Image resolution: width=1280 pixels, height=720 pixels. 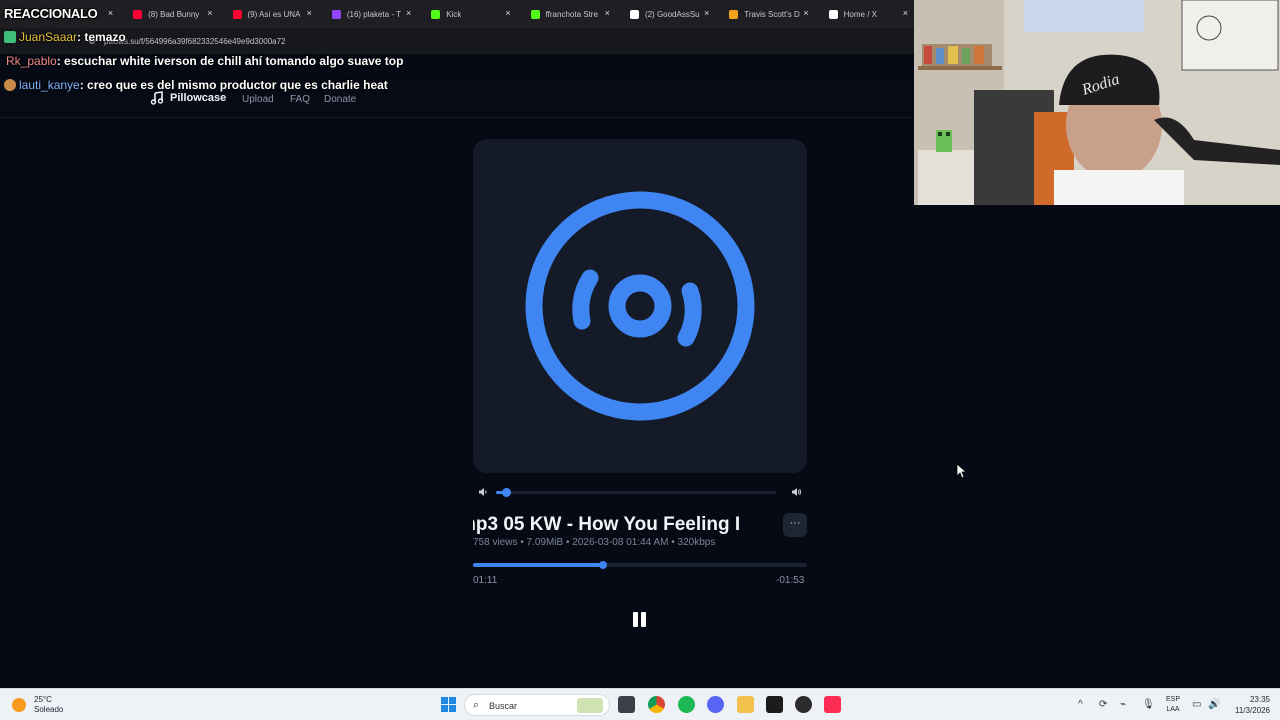 I want to click on volume-low-icon, so click(x=483, y=492).